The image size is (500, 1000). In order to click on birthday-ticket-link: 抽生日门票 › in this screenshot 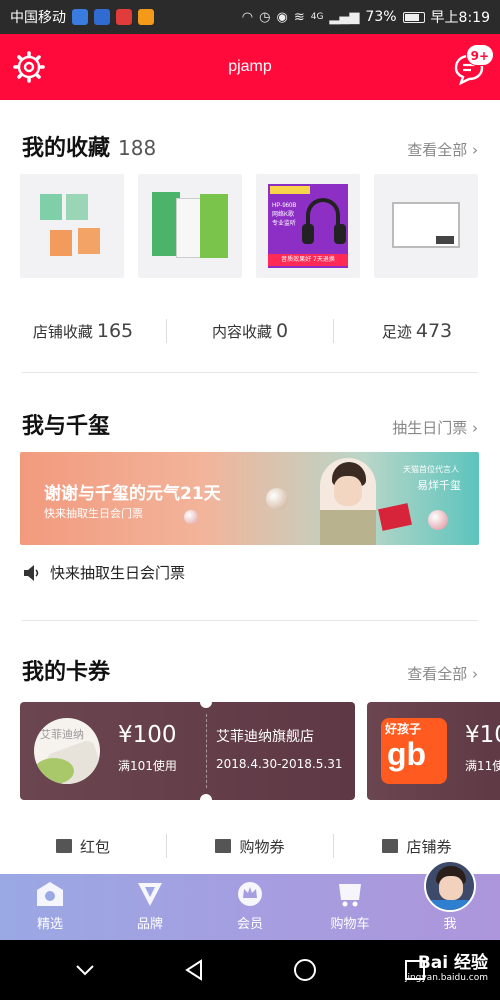, I will do `click(435, 427)`.